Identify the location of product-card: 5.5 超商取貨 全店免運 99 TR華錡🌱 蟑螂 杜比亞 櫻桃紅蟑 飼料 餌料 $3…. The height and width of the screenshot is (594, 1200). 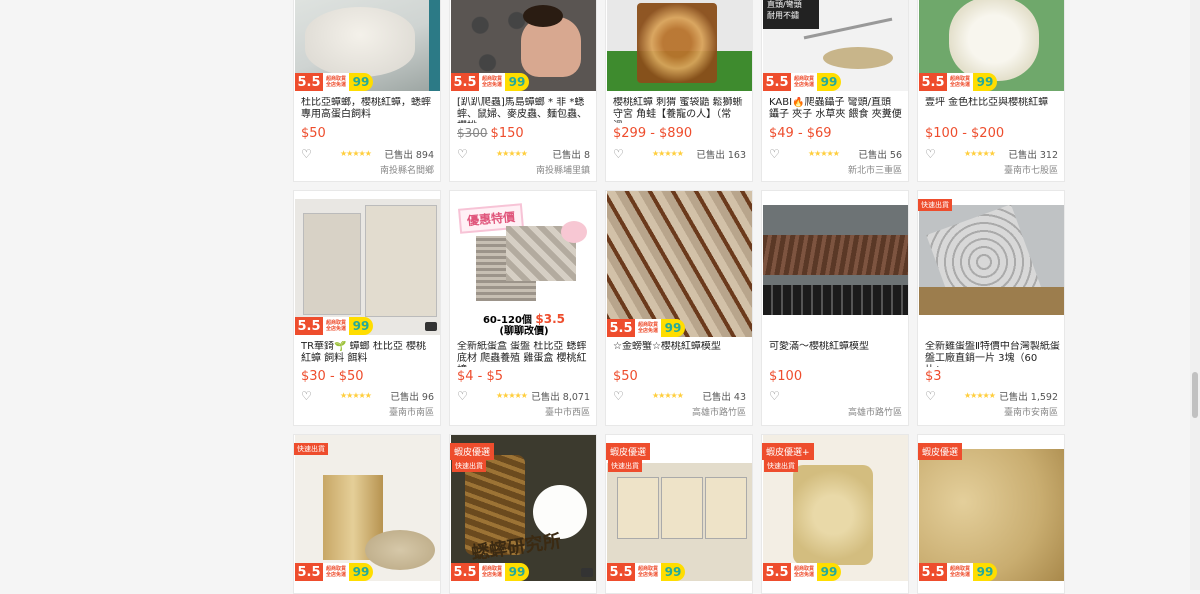
(367, 308).